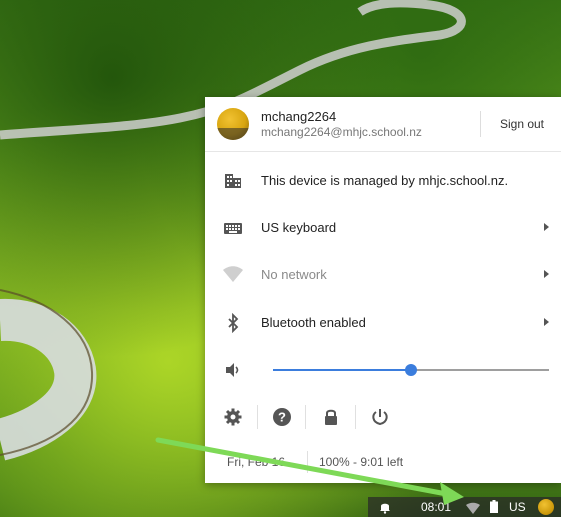 This screenshot has height=517, width=561. I want to click on battery-icon, so click(494, 506).